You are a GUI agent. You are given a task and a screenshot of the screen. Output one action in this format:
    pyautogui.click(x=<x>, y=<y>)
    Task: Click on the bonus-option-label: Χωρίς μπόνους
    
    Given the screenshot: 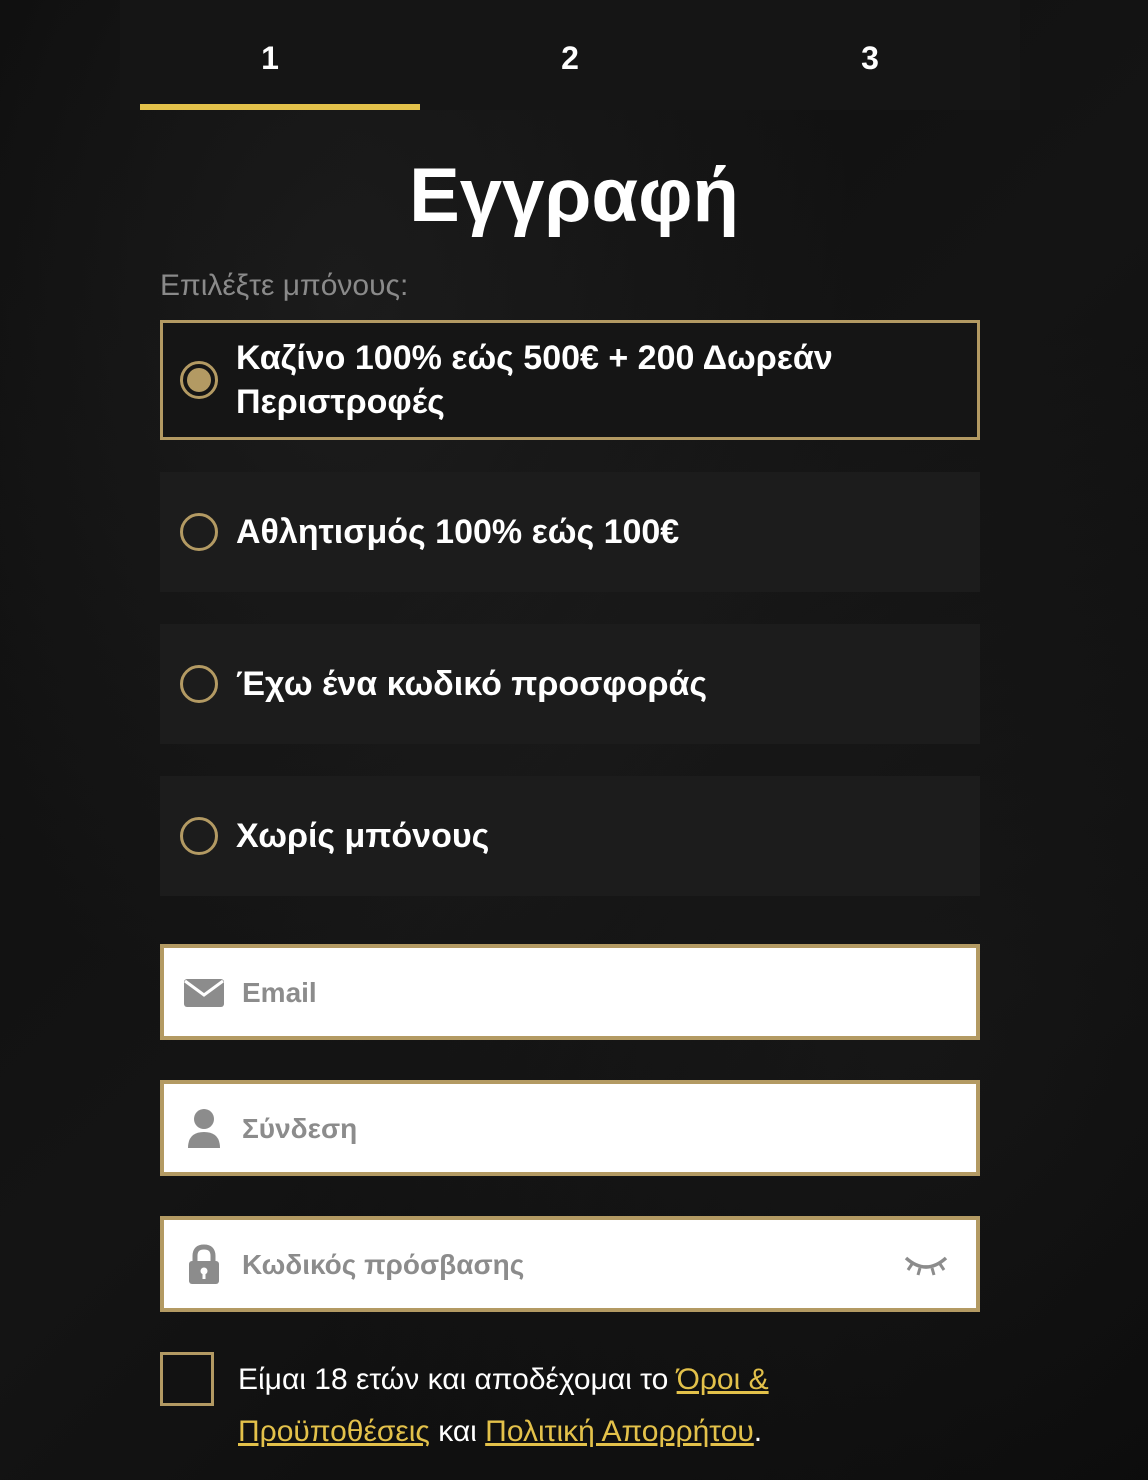 What is the action you would take?
    pyautogui.click(x=363, y=836)
    